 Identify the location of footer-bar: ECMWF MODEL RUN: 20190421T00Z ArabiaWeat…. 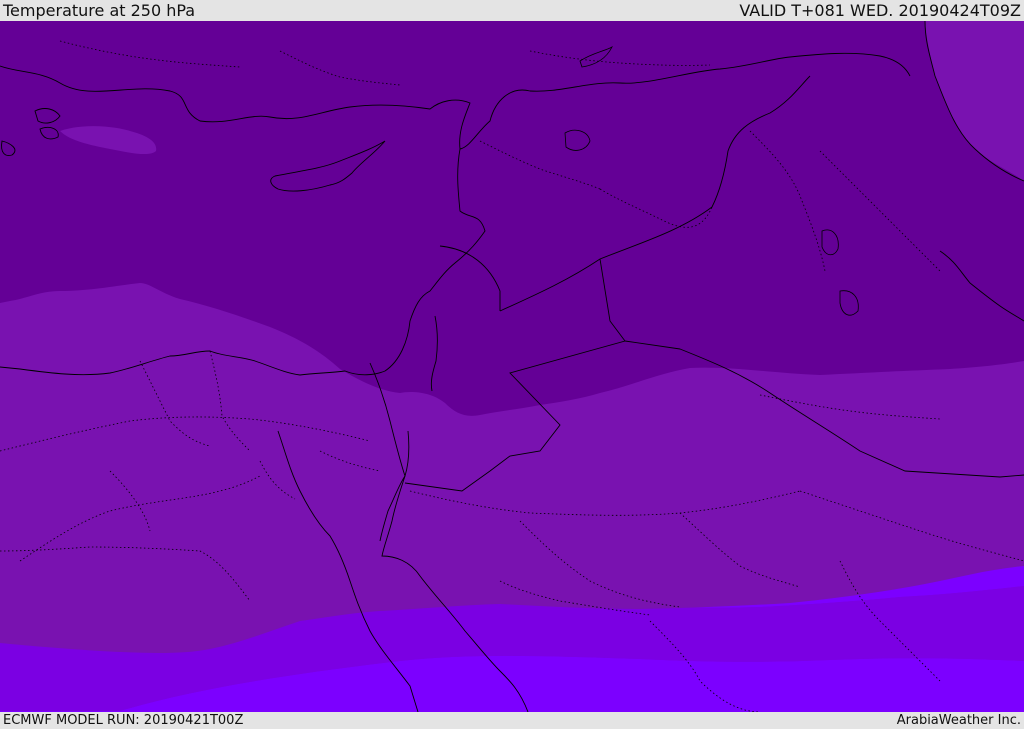
(512, 720).